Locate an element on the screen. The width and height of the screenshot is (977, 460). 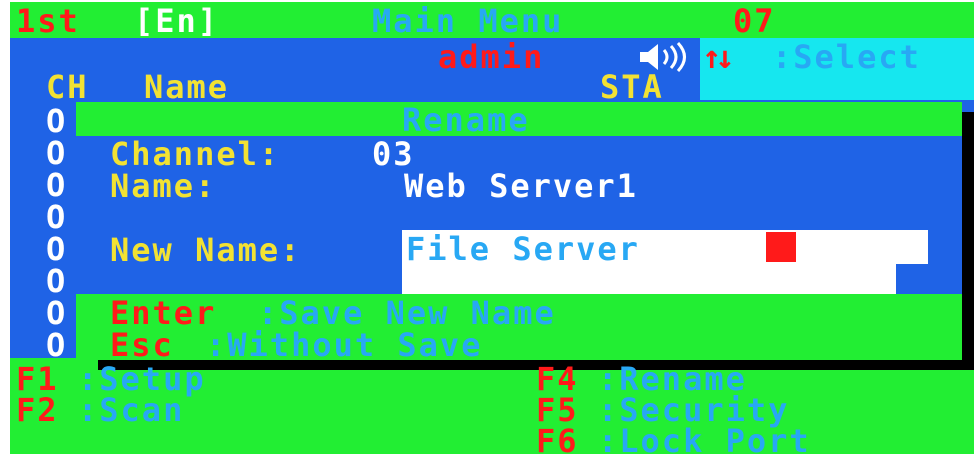
language-label: En is located at coordinates (176, 21).